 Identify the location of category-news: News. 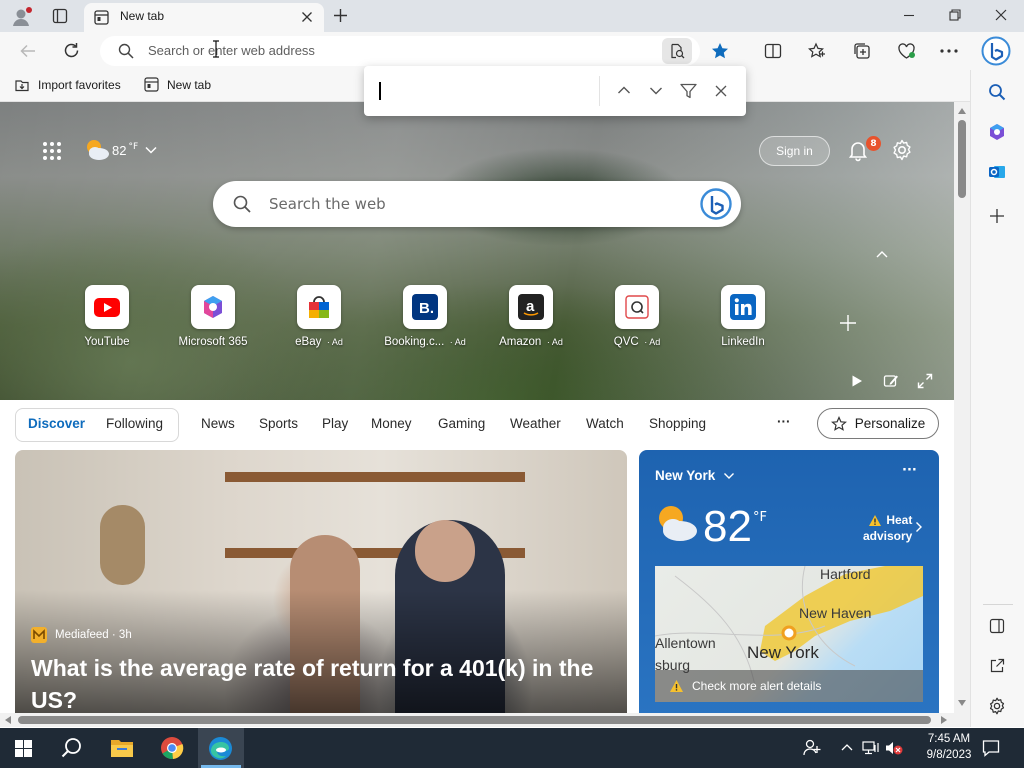
(218, 423).